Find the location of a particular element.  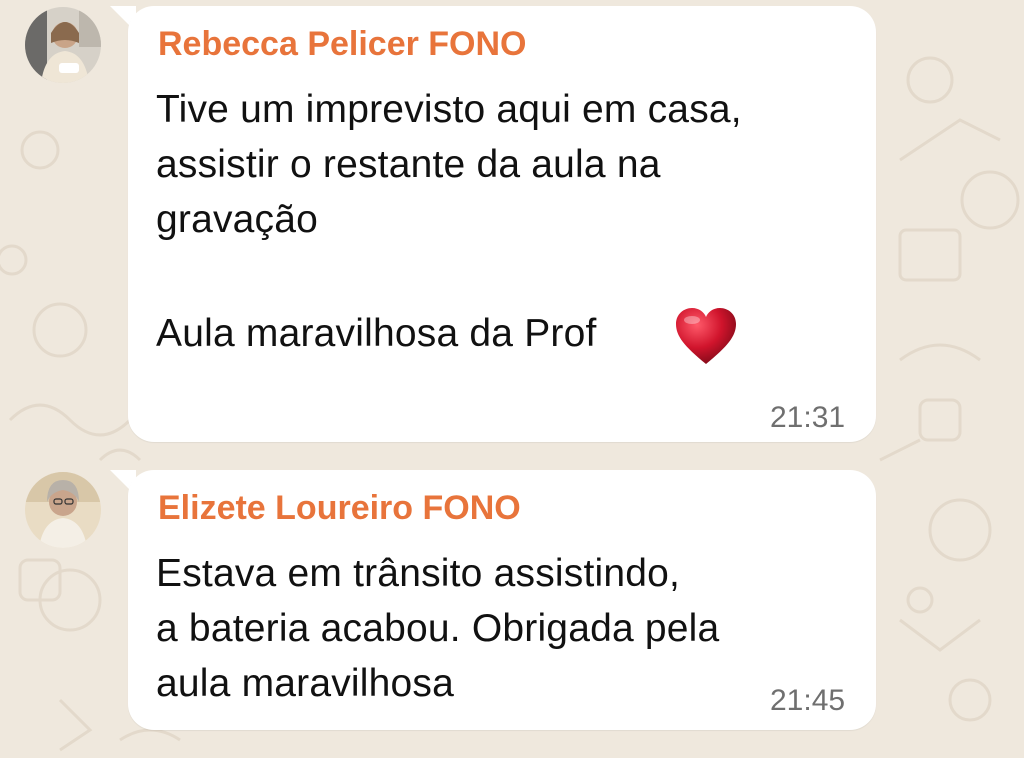

avatar-elizete is located at coordinates (63, 510).